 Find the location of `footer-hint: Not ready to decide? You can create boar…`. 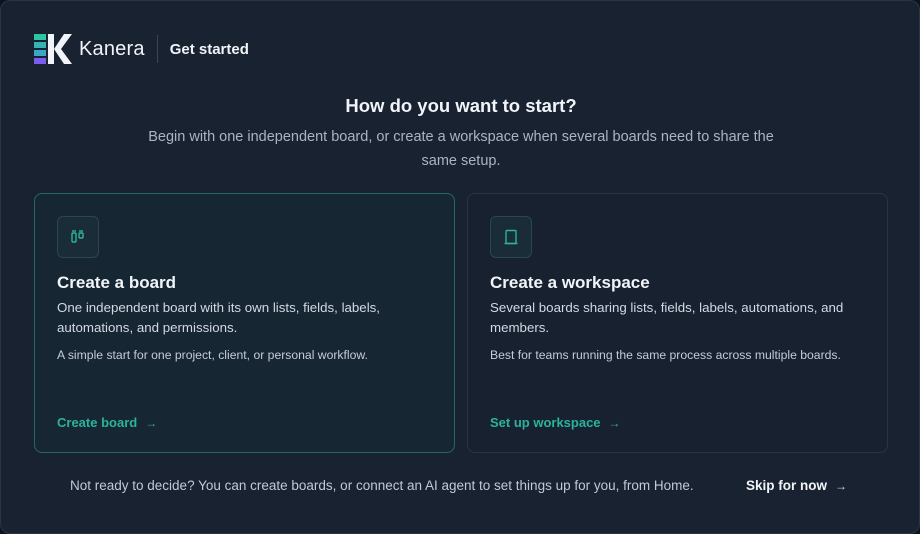

footer-hint: Not ready to decide? You can create boar… is located at coordinates (382, 485).